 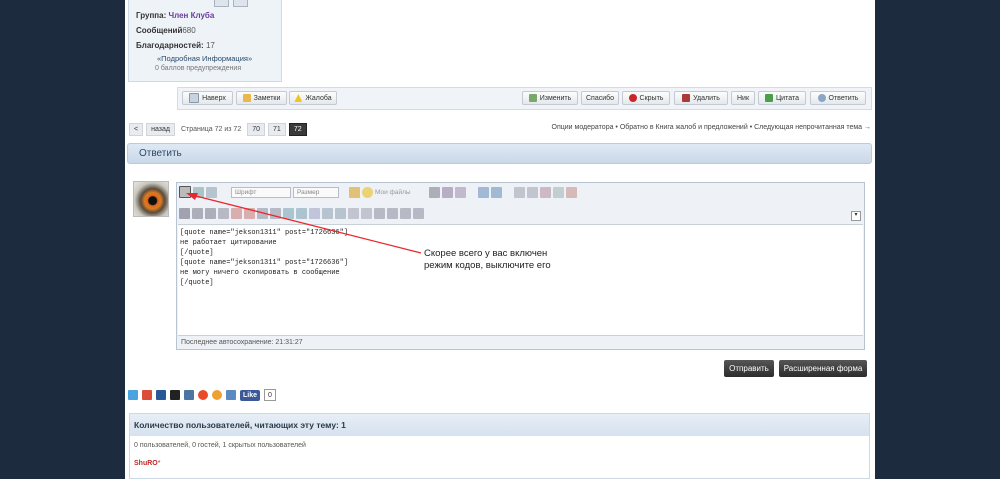 What do you see at coordinates (487, 265) in the screenshot?
I see `annotation-line-2: режим кодов, выключите его` at bounding box center [487, 265].